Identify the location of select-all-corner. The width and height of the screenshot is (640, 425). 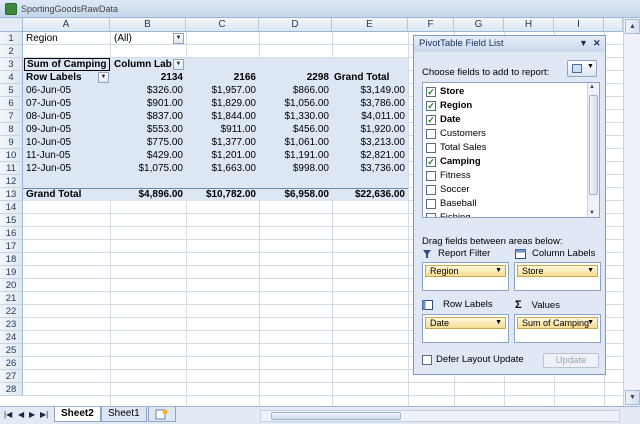
(11, 25).